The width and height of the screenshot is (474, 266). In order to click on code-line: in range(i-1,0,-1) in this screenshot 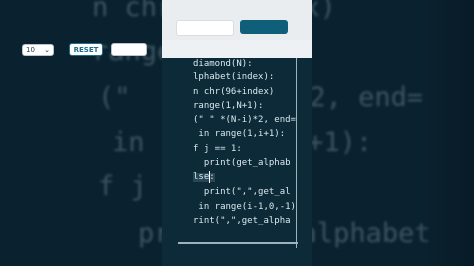, I will do `click(244, 207)`.